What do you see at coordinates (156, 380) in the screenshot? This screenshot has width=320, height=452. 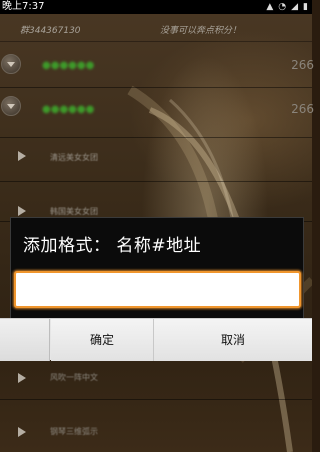 I see `list-item: 风吹一阵中文` at bounding box center [156, 380].